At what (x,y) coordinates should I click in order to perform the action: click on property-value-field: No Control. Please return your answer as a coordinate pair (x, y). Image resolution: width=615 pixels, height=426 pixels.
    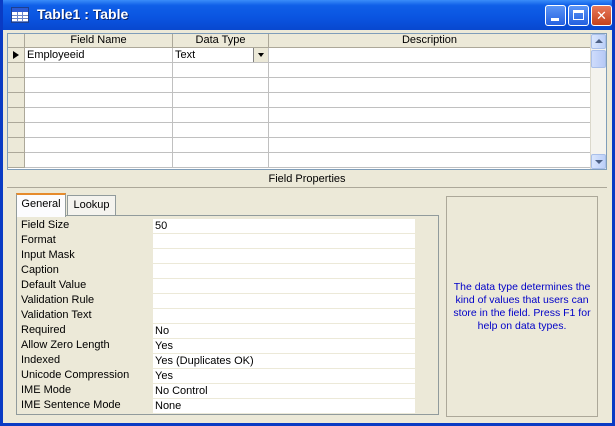
    Looking at the image, I should click on (284, 391).